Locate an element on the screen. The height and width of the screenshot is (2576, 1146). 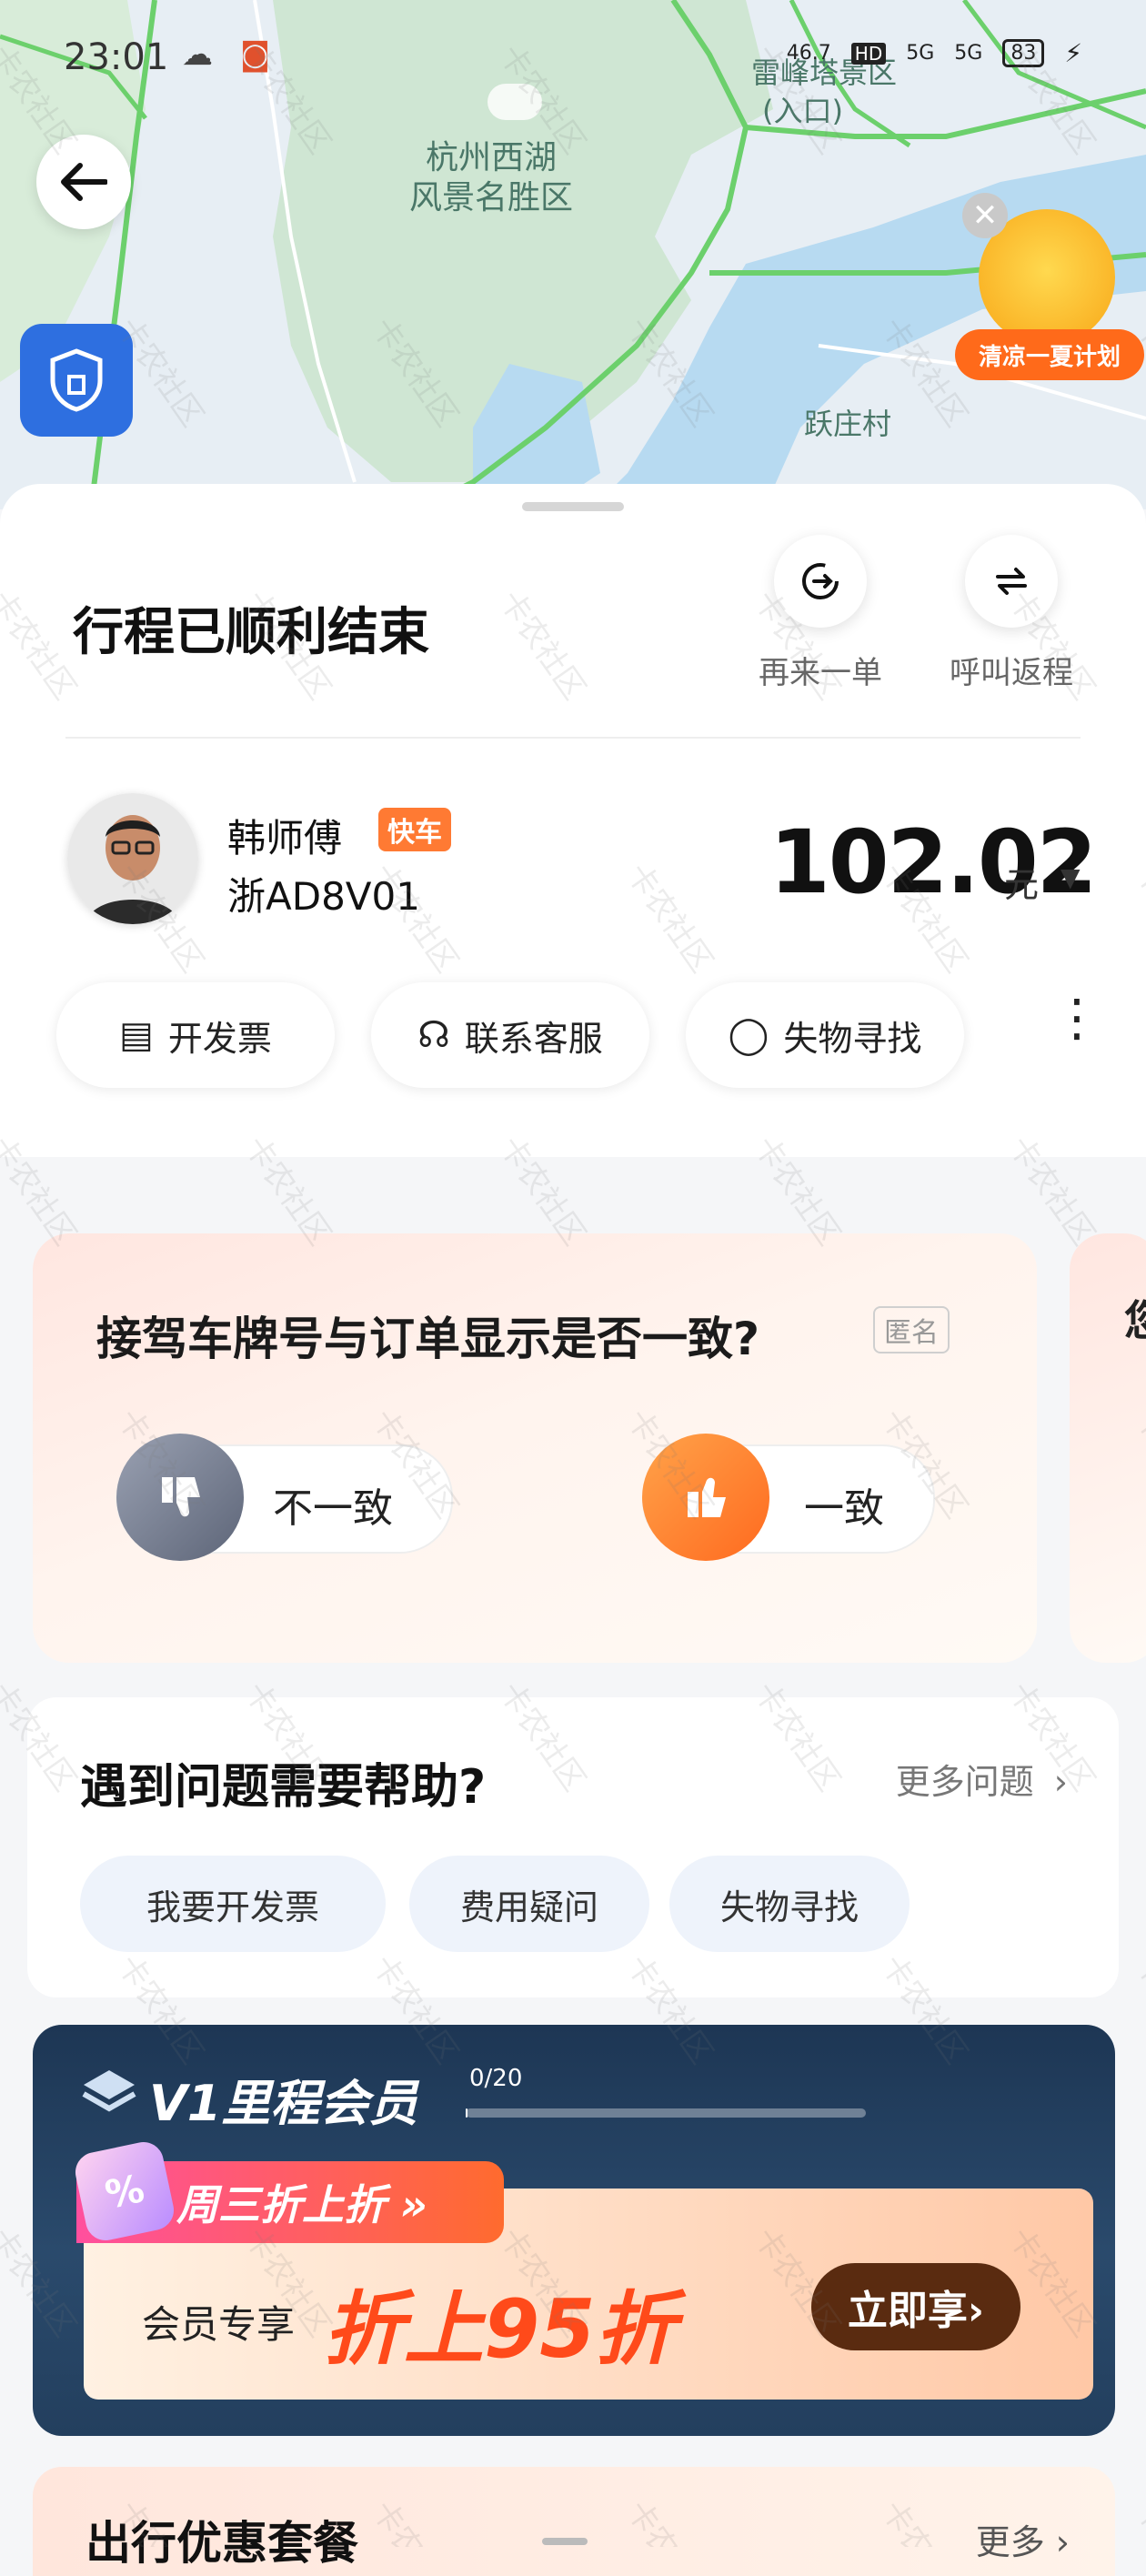
member-progress-text: 0/20 is located at coordinates (496, 2078).